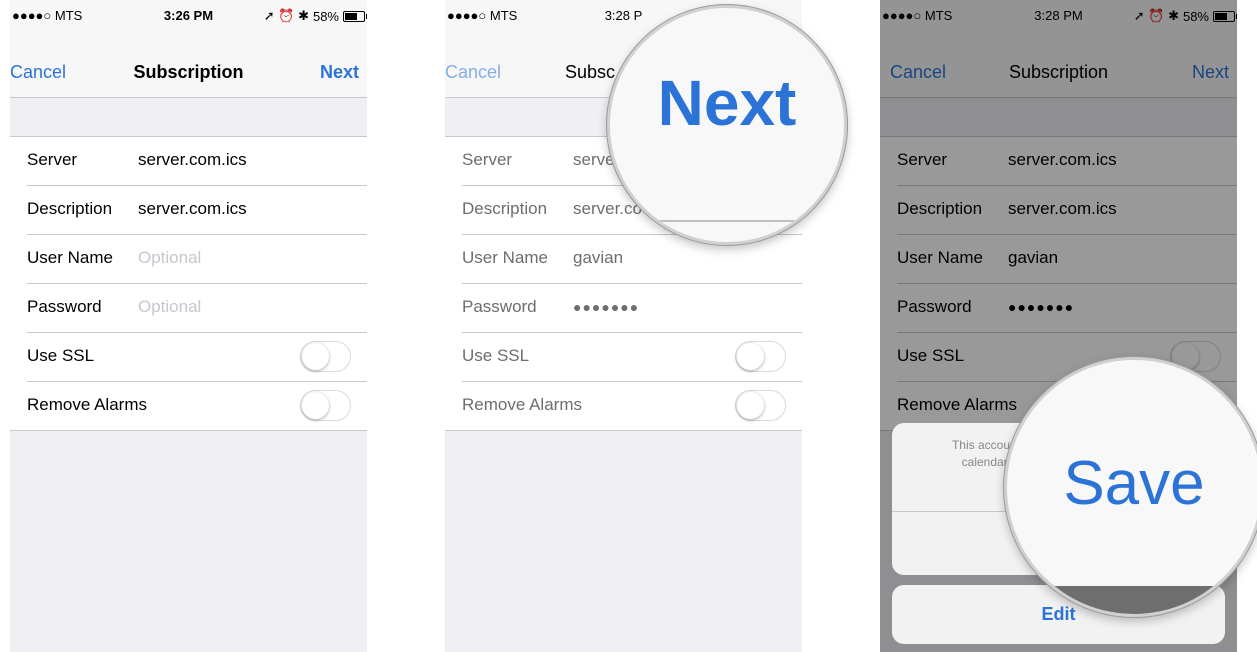 This screenshot has width=1257, height=652. Describe the element at coordinates (1132, 483) in the screenshot. I see `magnified-save-button: Save` at that location.